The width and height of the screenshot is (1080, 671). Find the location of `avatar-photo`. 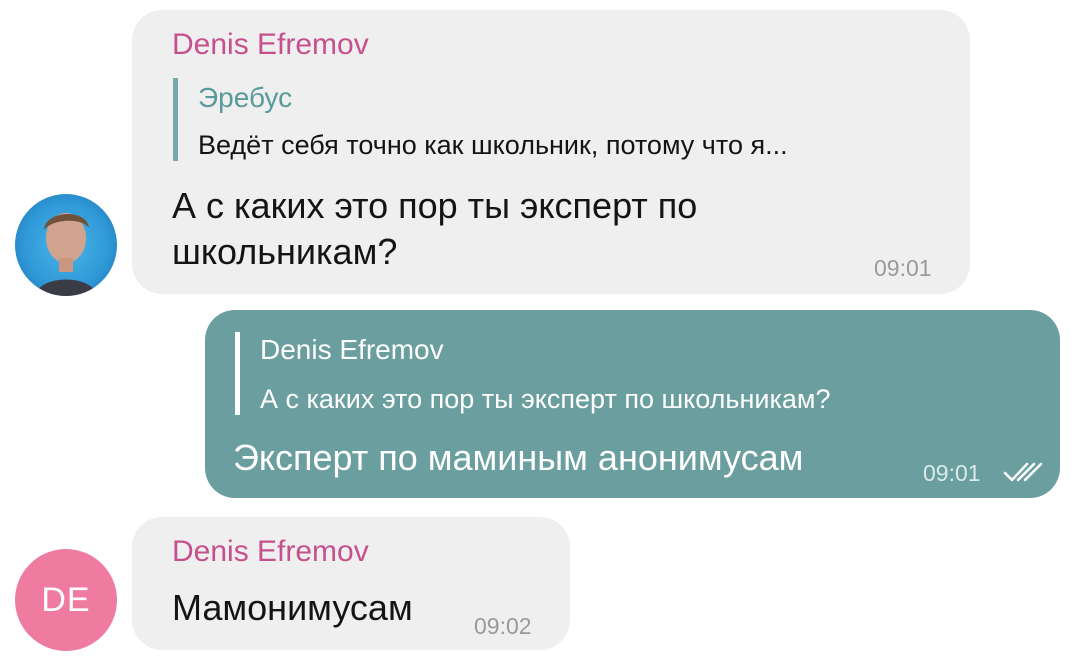

avatar-photo is located at coordinates (66, 245).